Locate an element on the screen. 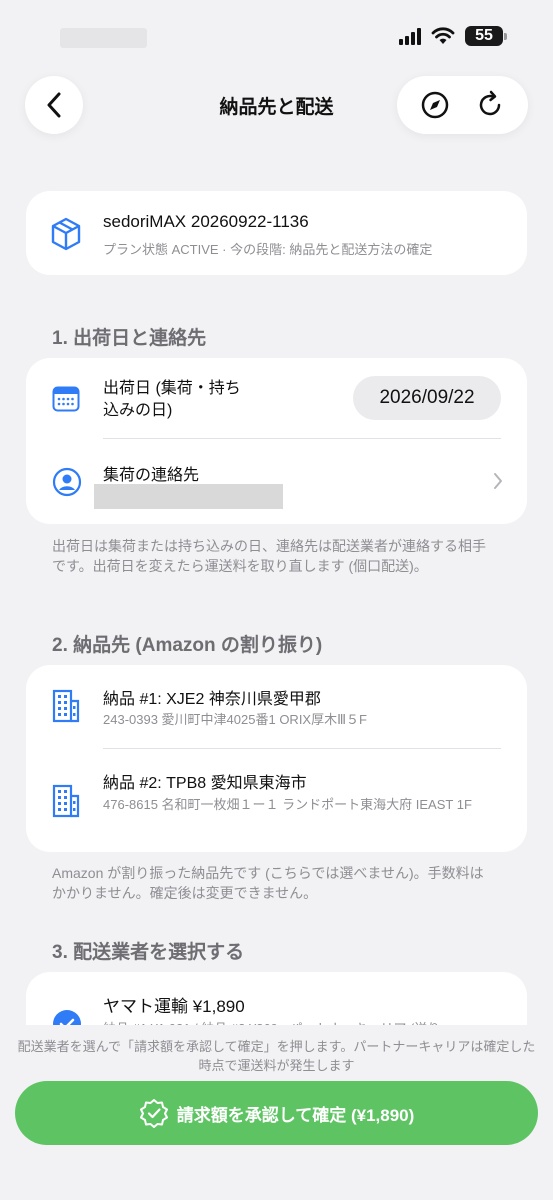 This screenshot has width=553, height=1200. destination-2-address: 476-8615 名和町一枚畑１ー１ ランドポート東海大府 IEAST 1F is located at coordinates (287, 804).